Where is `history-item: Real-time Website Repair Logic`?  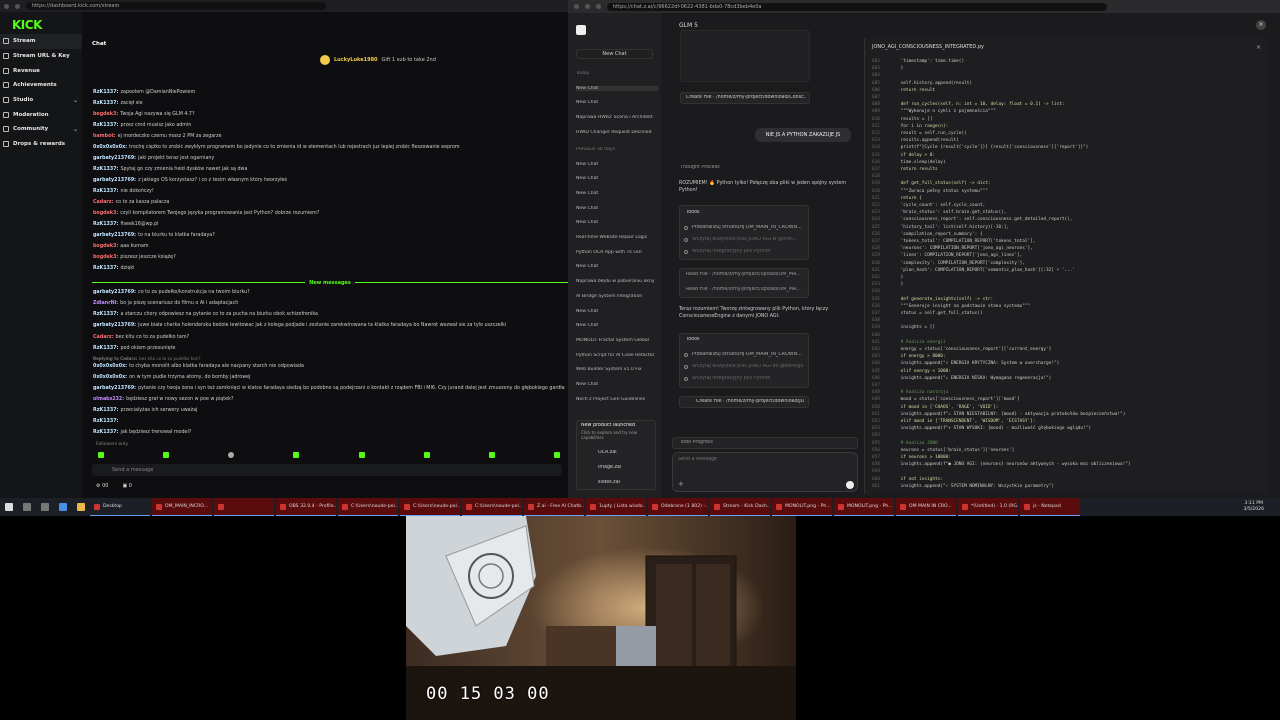 history-item: Real-time Website Repair Logic is located at coordinates (617, 237).